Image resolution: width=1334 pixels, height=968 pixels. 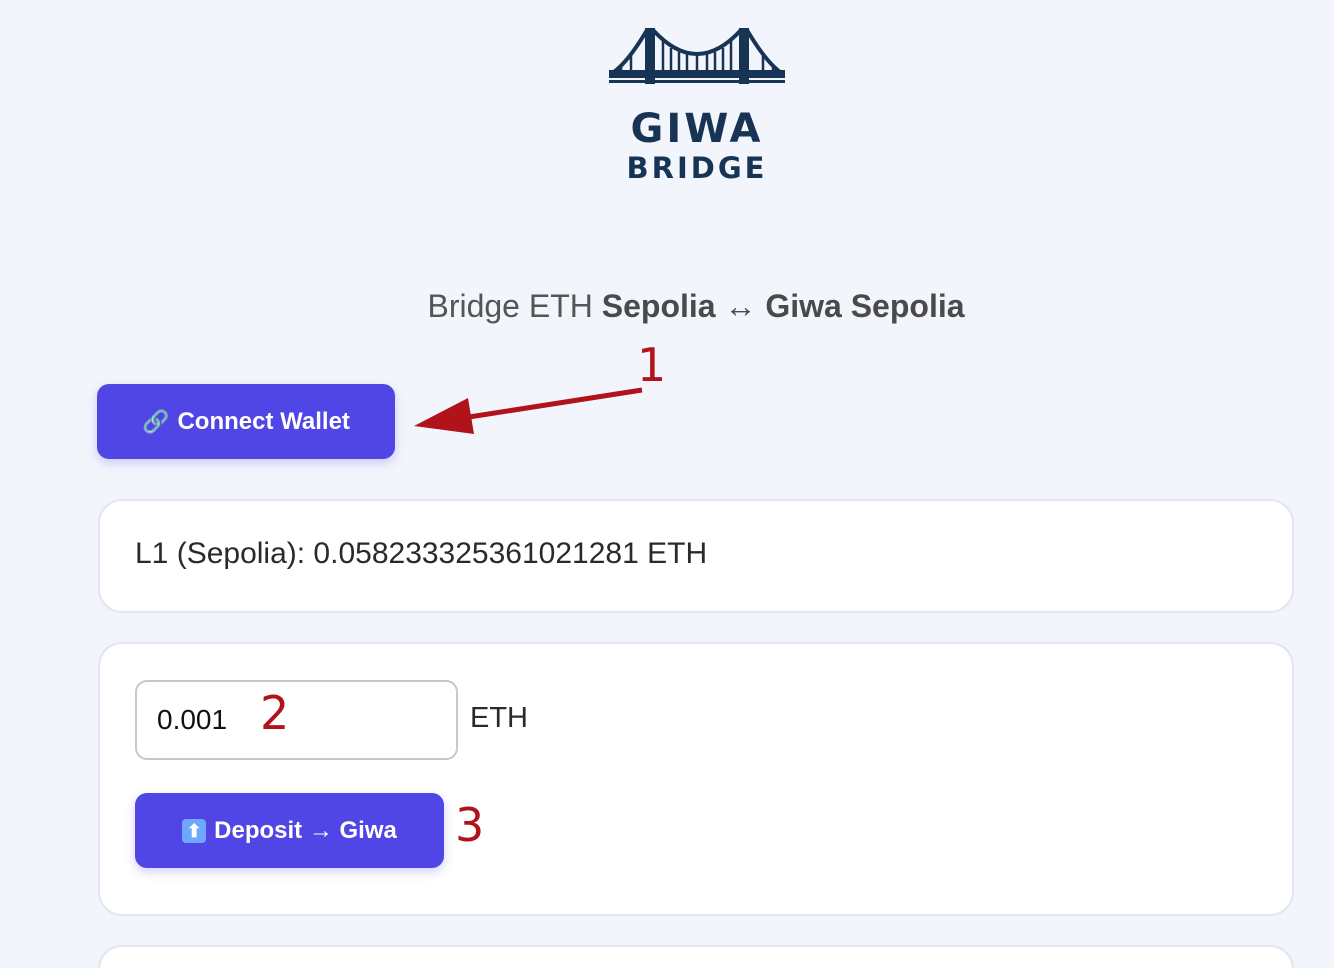 What do you see at coordinates (499, 718) in the screenshot?
I see `amount-unit-label: ETH` at bounding box center [499, 718].